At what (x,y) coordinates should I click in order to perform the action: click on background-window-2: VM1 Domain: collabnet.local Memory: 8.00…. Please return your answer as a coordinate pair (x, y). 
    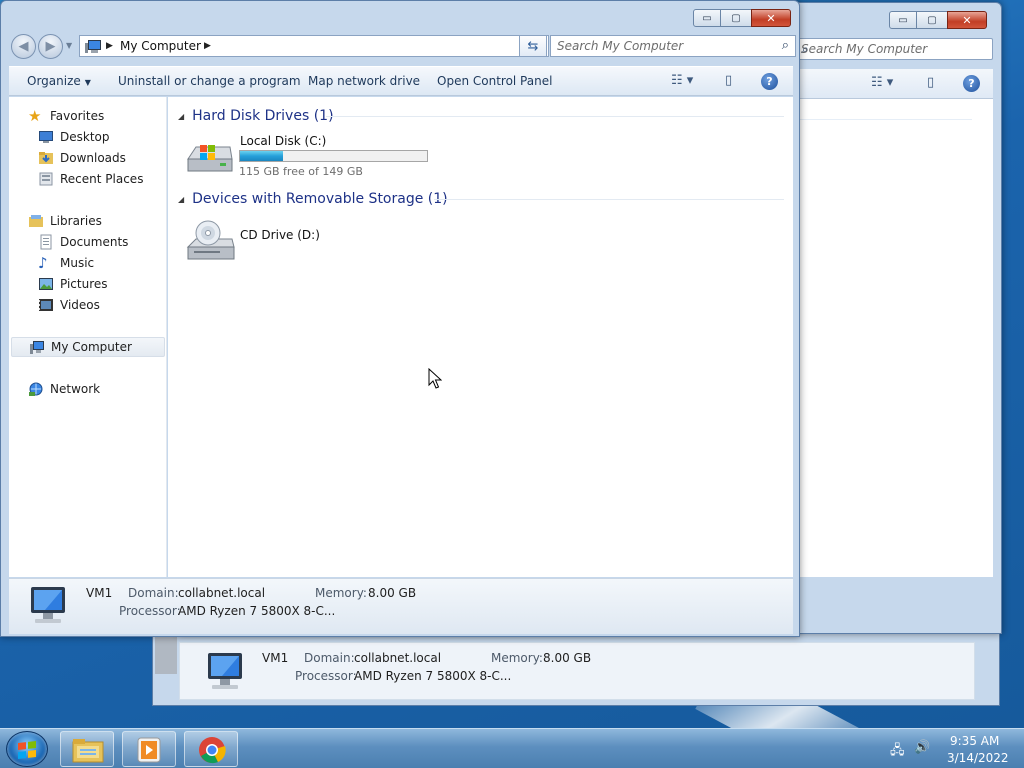
    Looking at the image, I should click on (576, 670).